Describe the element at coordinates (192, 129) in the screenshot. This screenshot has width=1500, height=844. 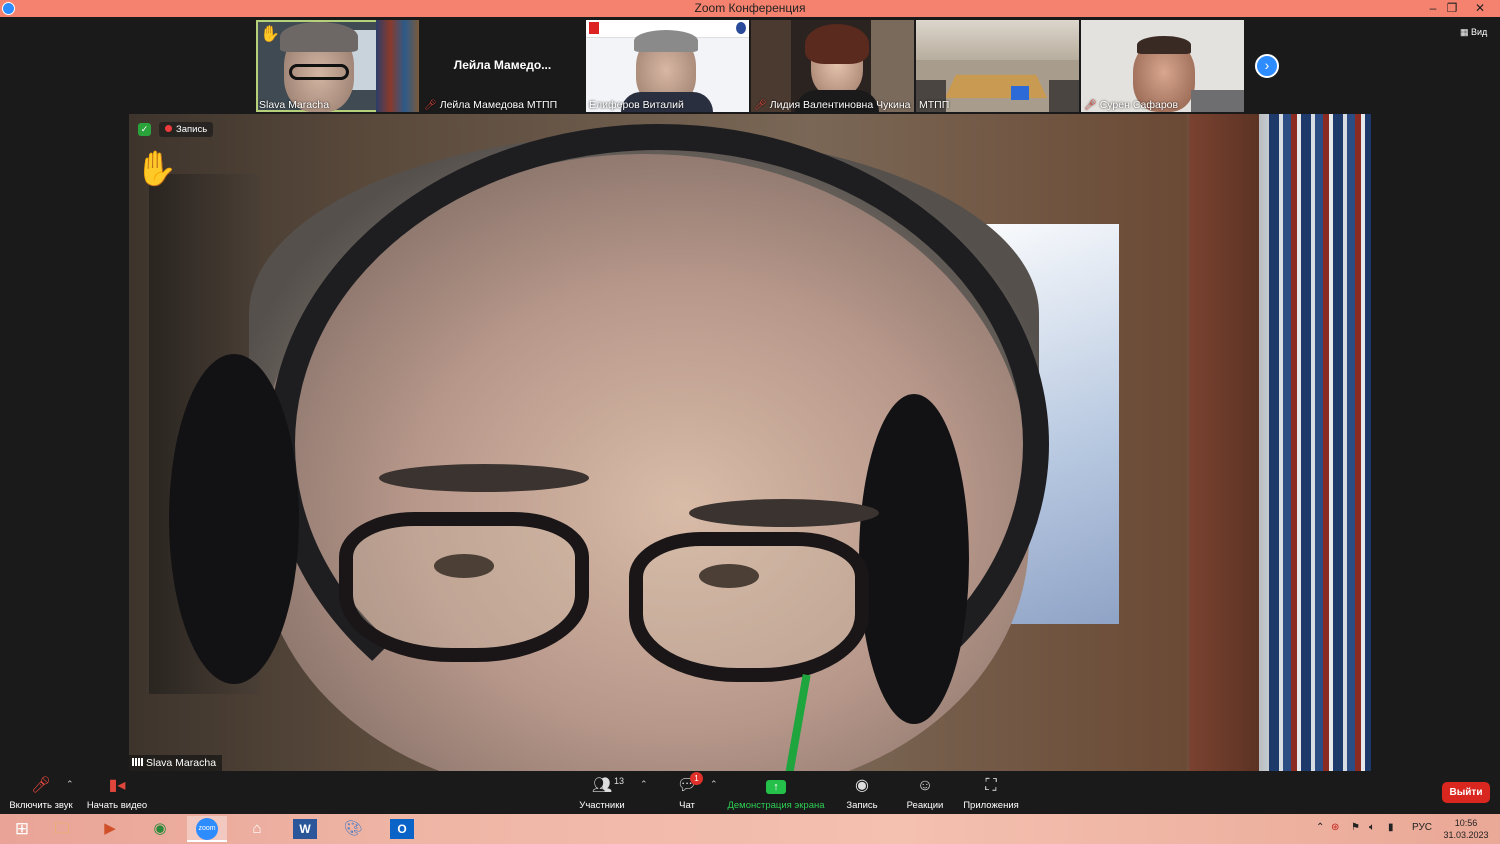
I see `recording-label: Запись` at that location.